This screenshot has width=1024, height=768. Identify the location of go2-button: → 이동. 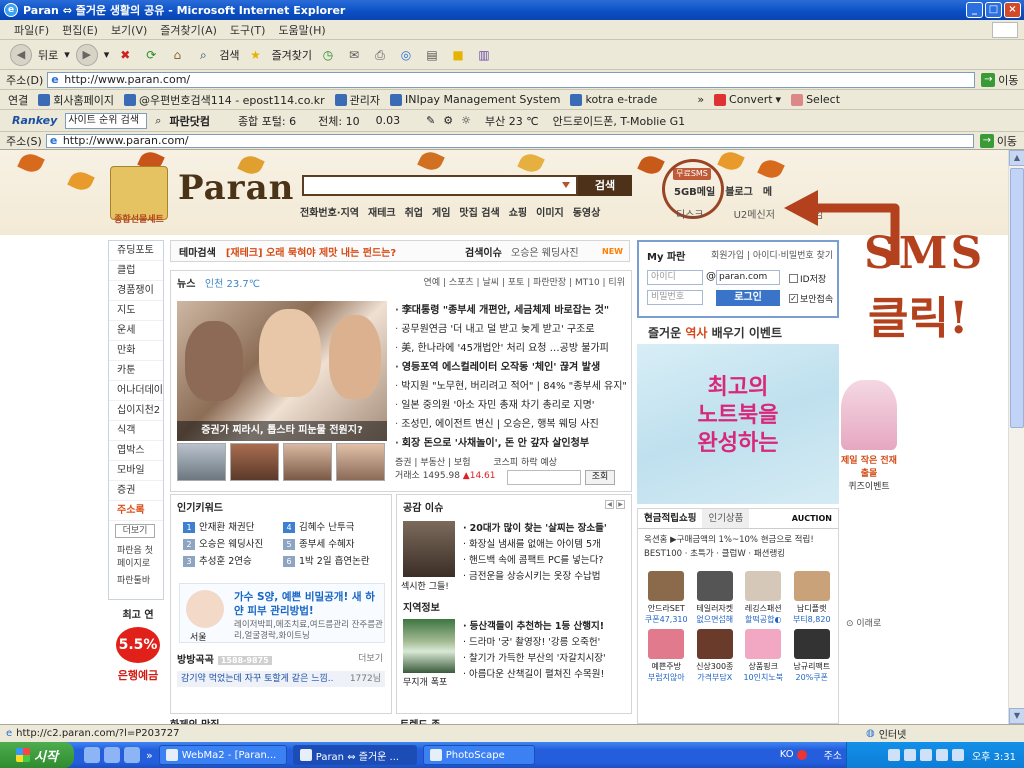
(998, 141).